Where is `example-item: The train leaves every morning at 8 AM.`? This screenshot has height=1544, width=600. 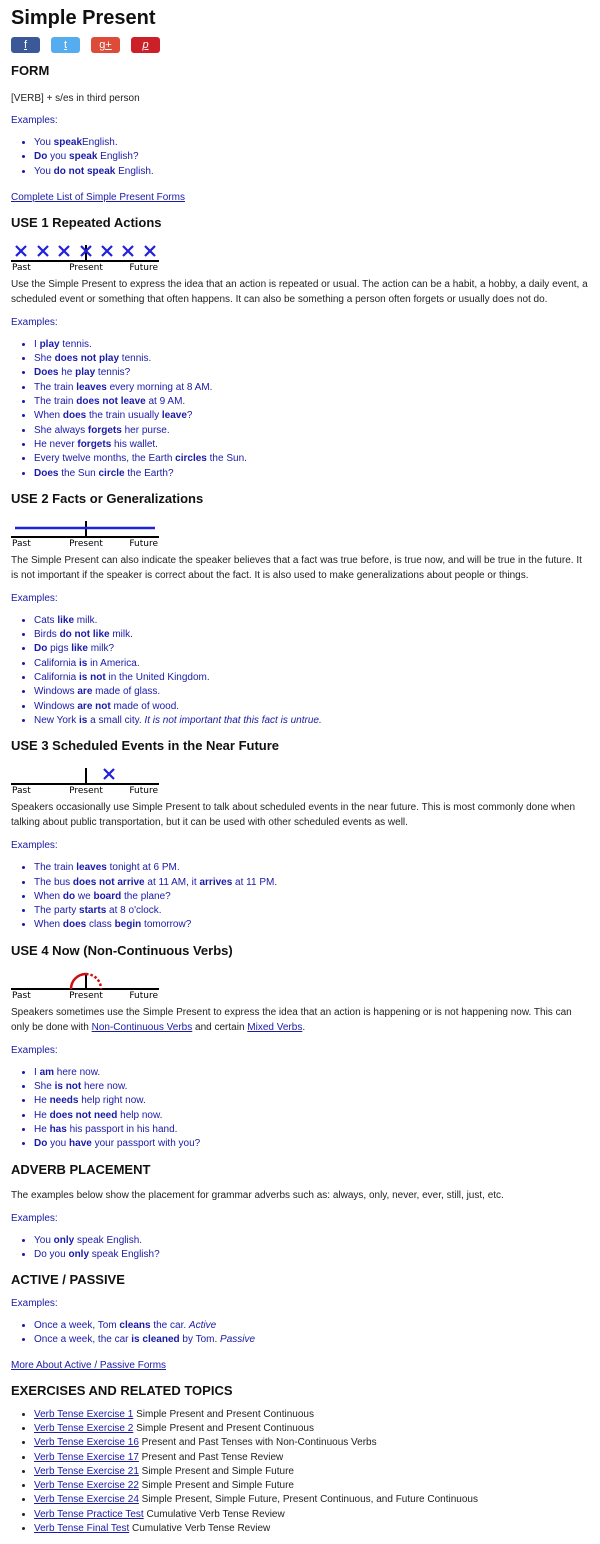 example-item: The train leaves every morning at 8 AM. is located at coordinates (311, 388).